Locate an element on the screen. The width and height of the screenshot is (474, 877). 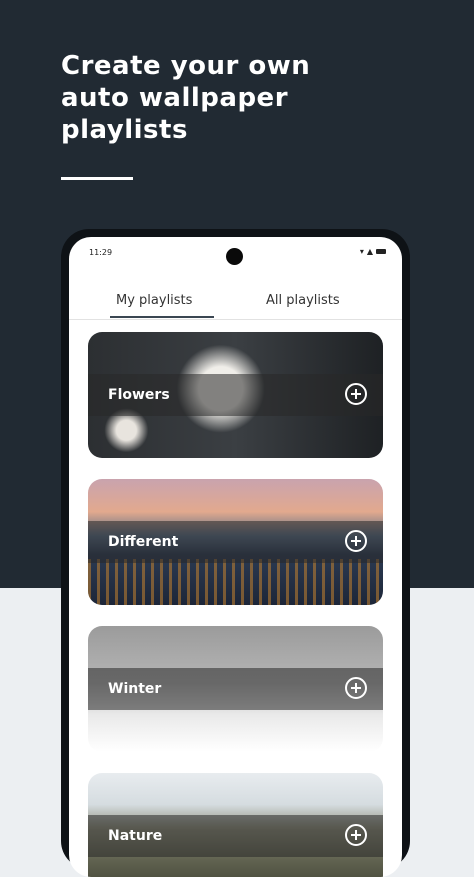
headline-line-2: auto wallpaper is located at coordinates (175, 98).